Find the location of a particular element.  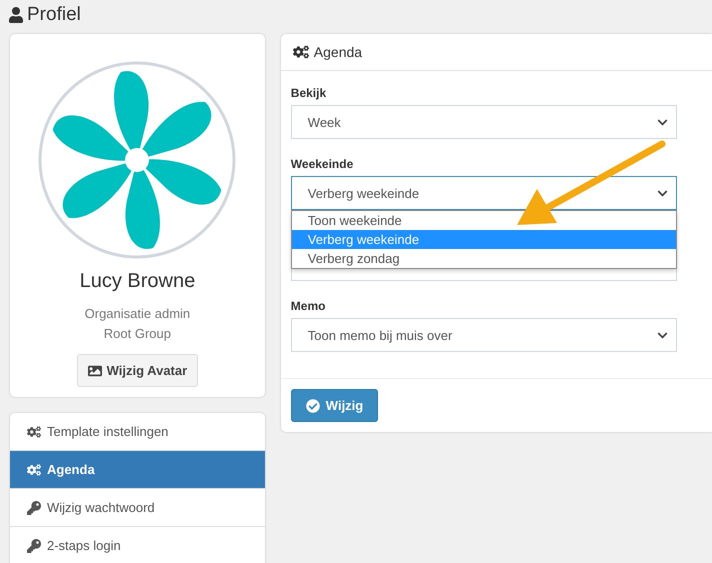

panel-title: Agenda is located at coordinates (338, 52).